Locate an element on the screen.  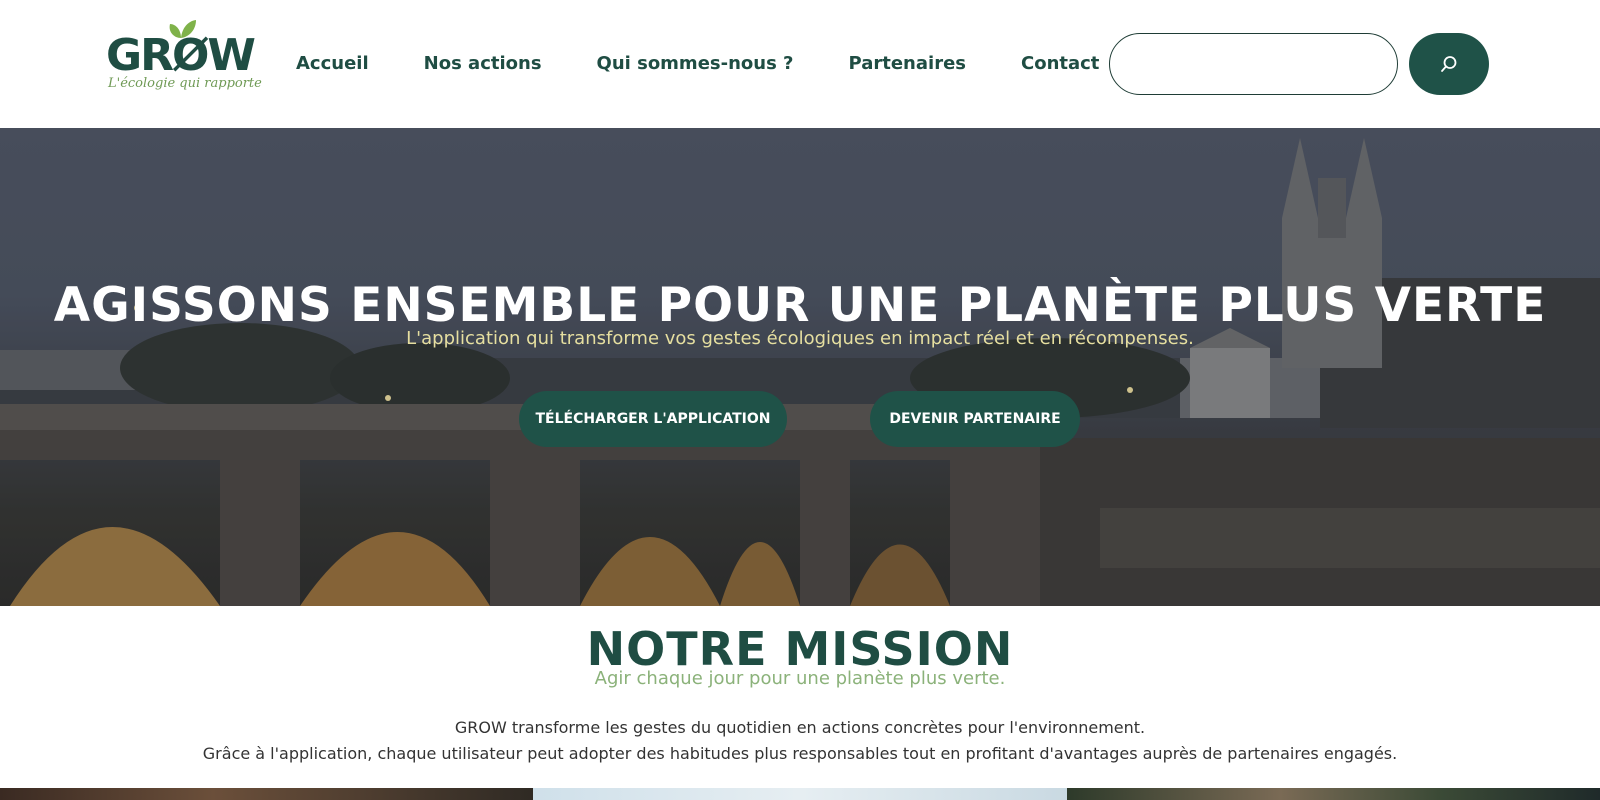
logo: GRØW L'écologie qui rapporte is located at coordinates (184, 60).